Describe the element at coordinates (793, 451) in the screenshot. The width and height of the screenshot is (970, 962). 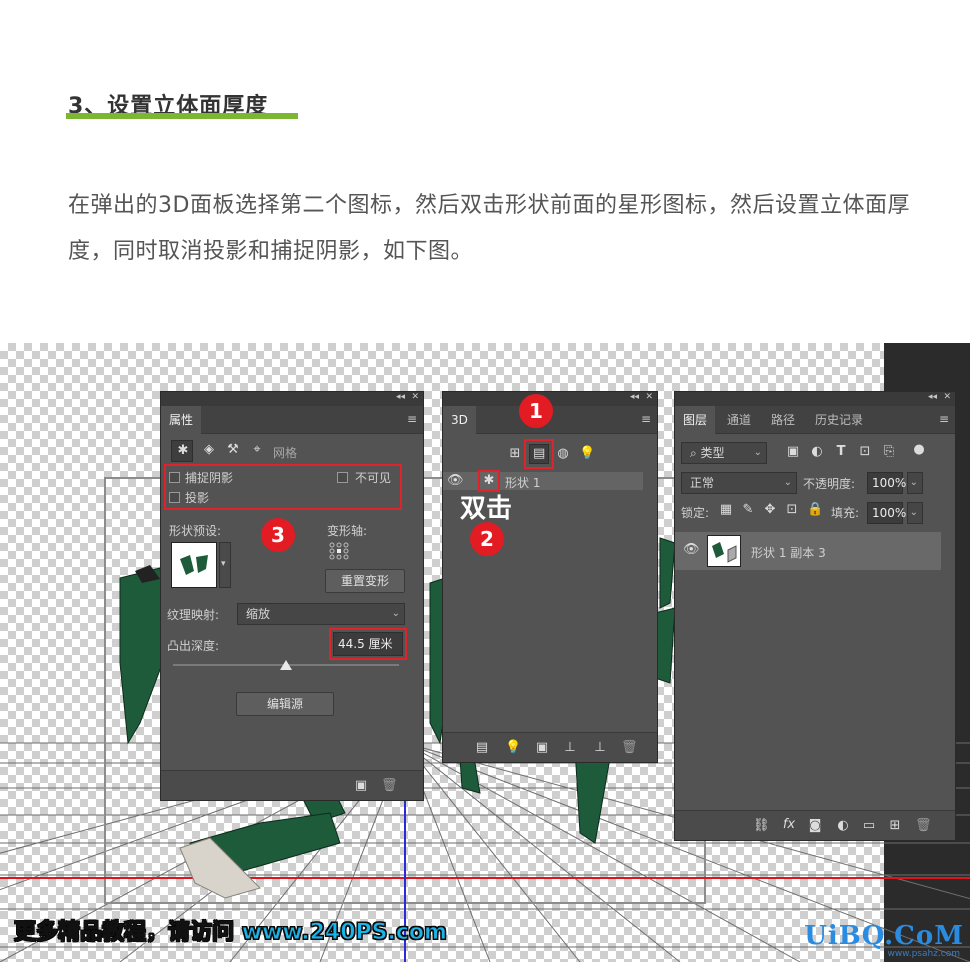
I see `image-filter-icon: ▣` at that location.